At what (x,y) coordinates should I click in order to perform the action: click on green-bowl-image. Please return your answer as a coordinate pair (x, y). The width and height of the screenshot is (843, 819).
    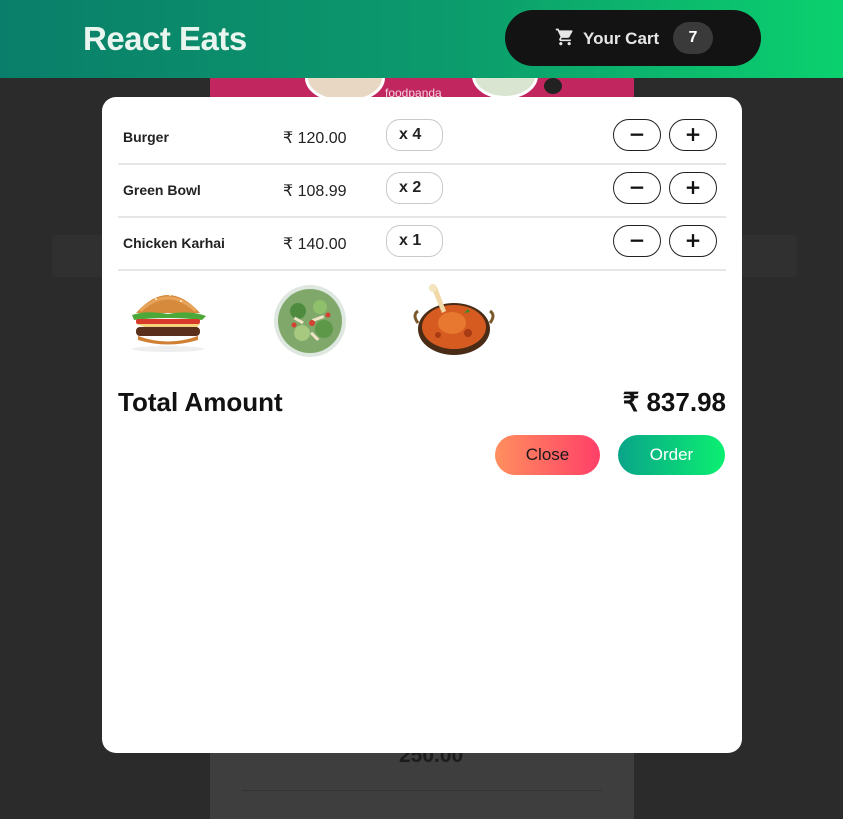
    Looking at the image, I should click on (310, 321).